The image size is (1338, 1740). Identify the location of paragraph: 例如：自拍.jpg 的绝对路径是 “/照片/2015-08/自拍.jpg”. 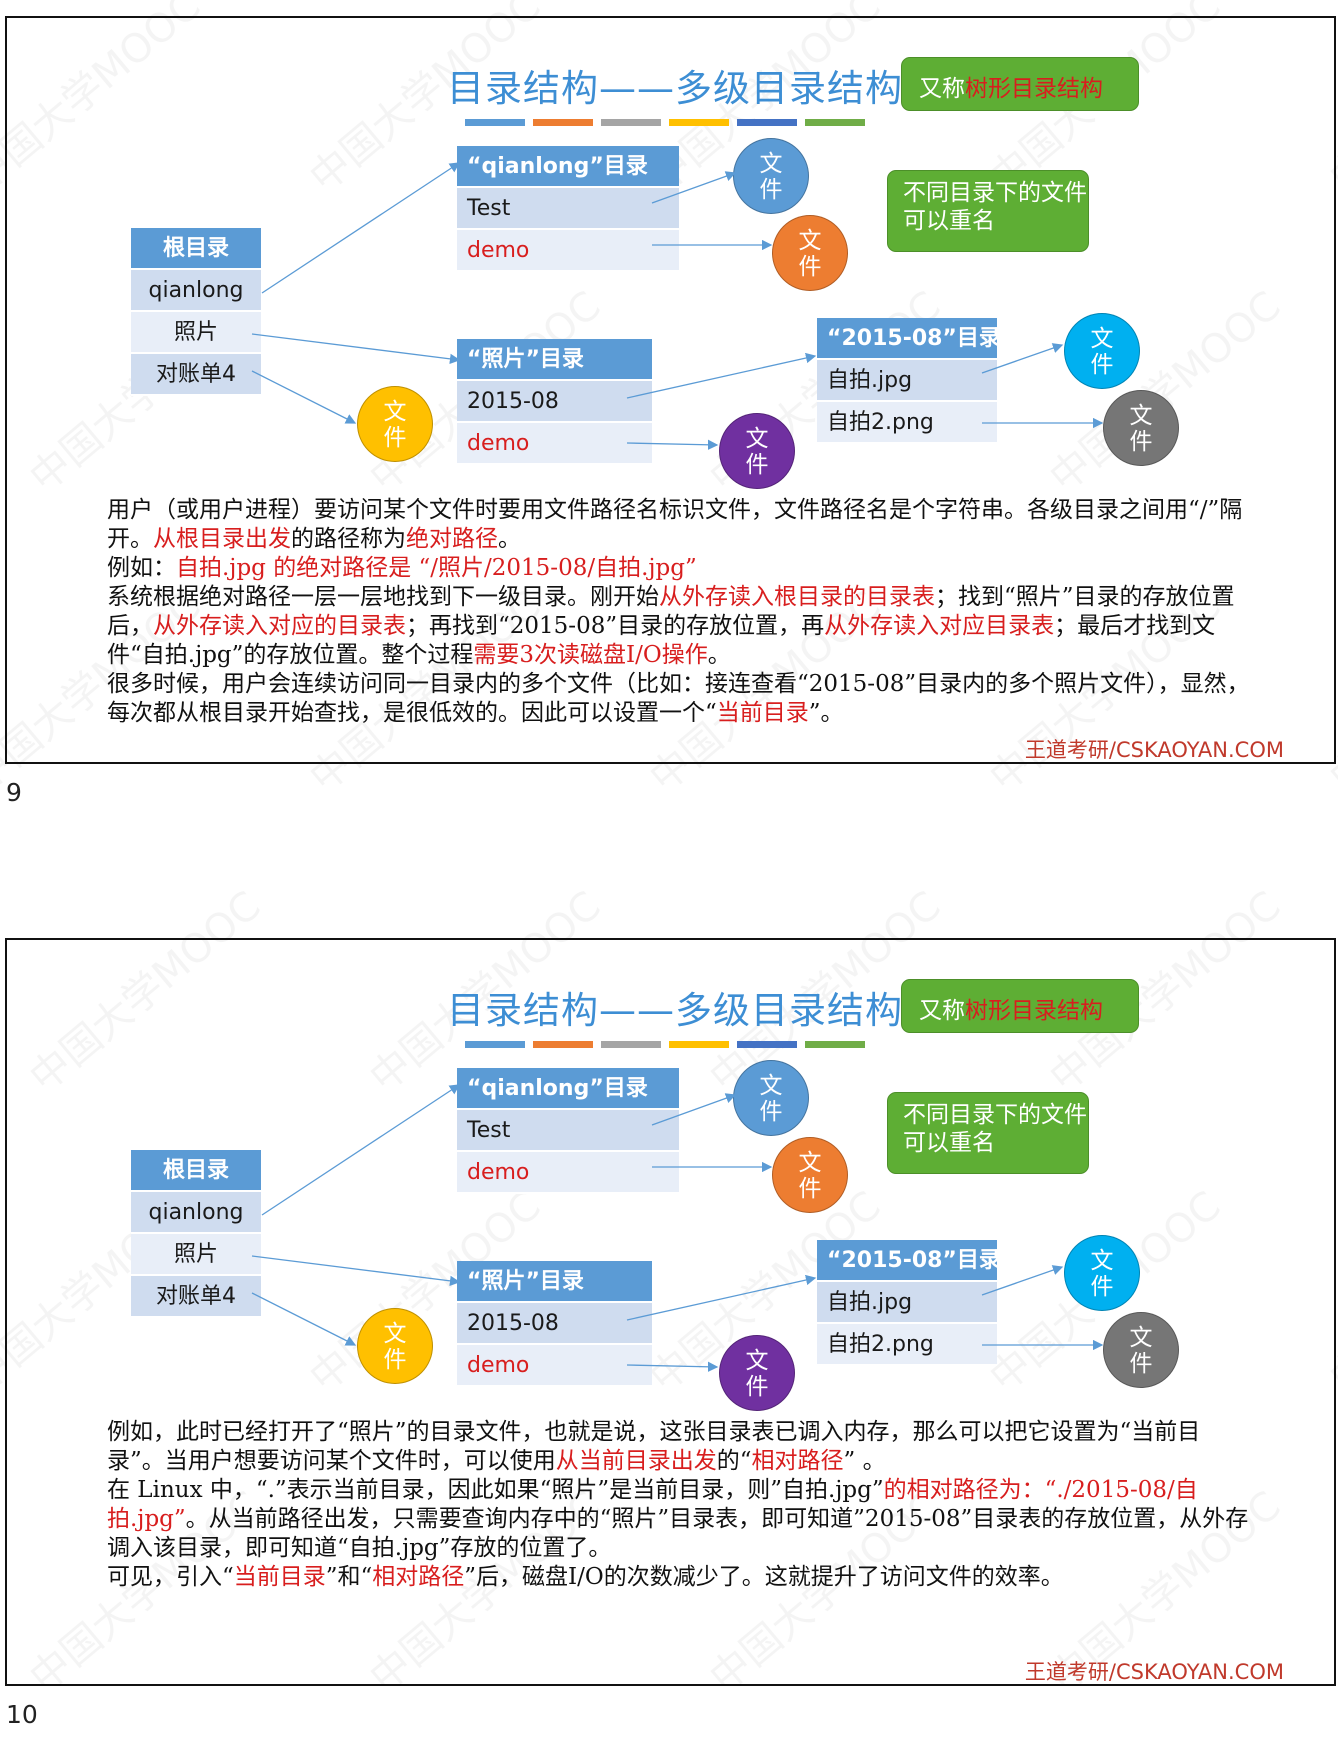
(402, 568).